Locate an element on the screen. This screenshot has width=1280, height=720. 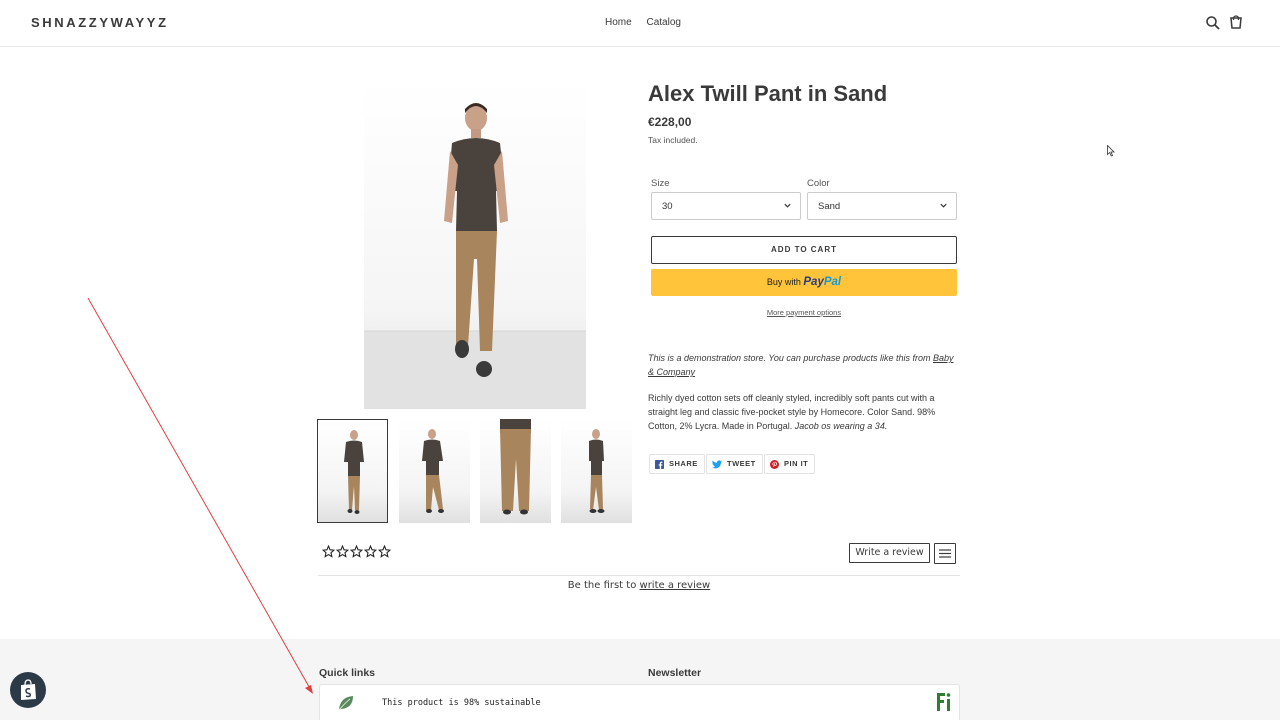
size-select-value: 30 is located at coordinates (667, 206).